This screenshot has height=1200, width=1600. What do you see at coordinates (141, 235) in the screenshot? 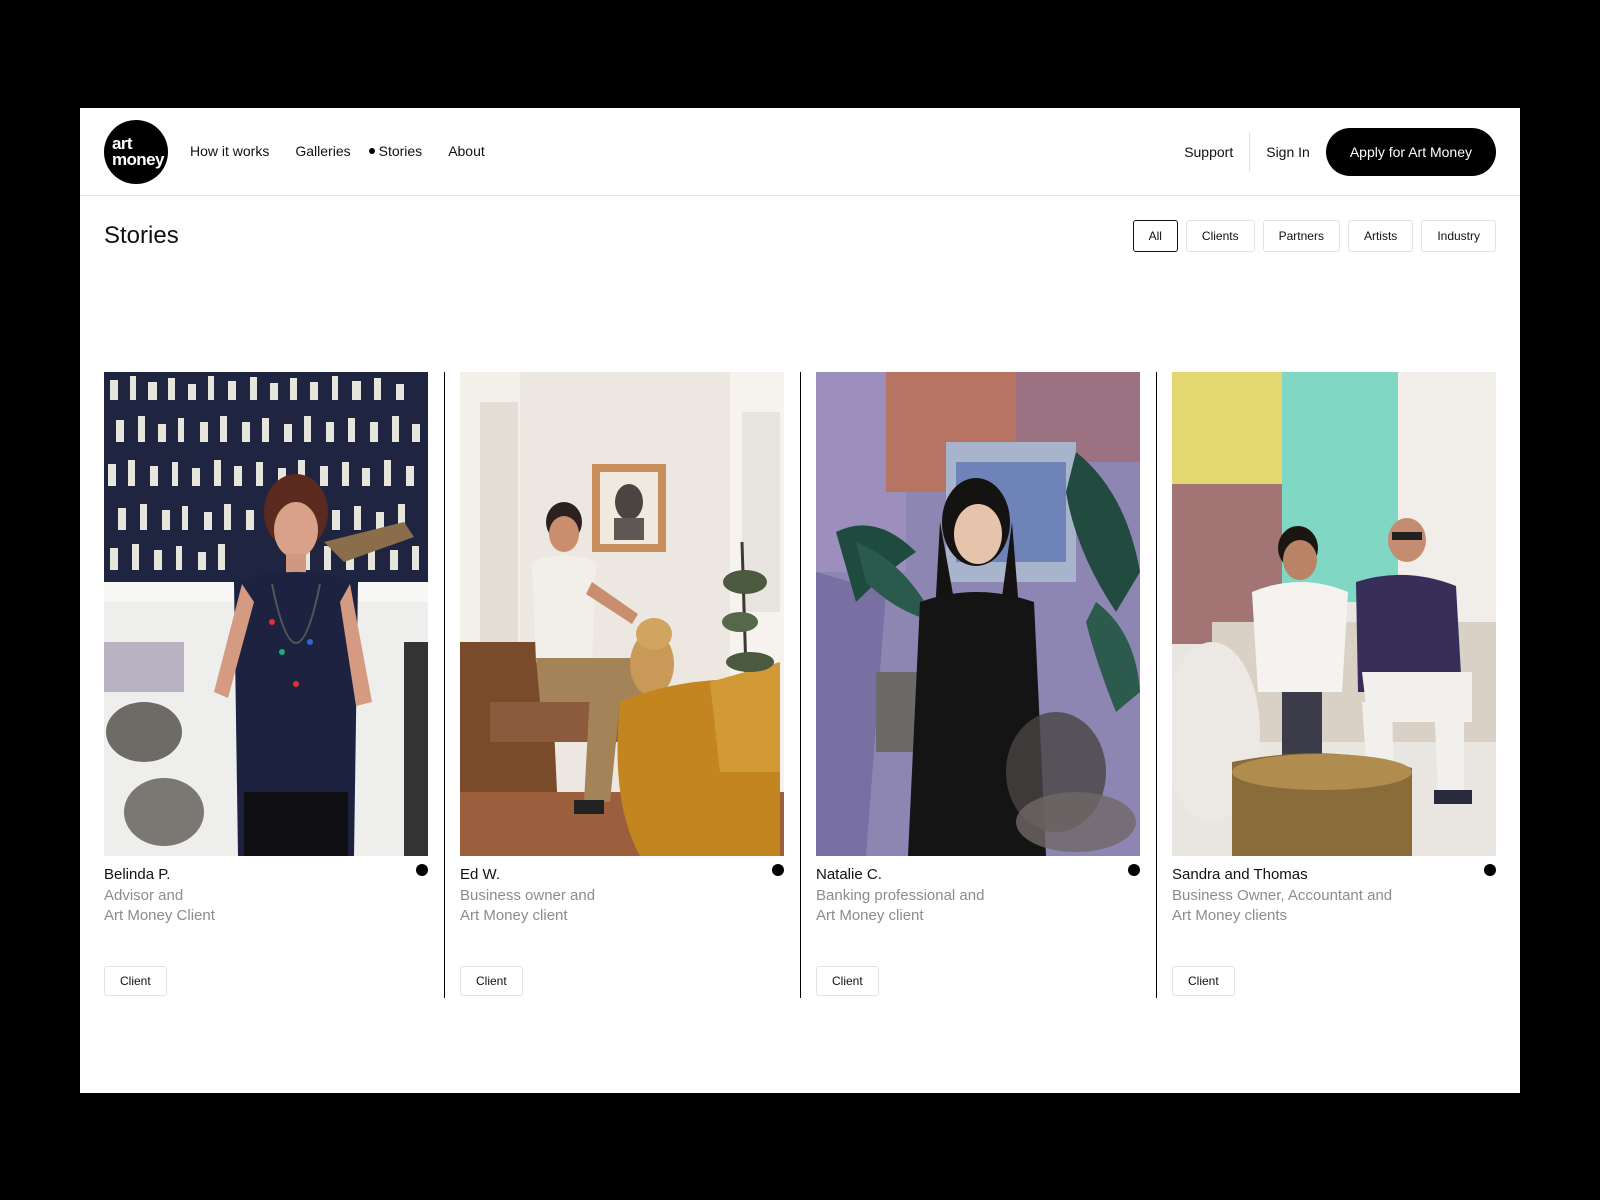
I see `page-title: Stories` at bounding box center [141, 235].